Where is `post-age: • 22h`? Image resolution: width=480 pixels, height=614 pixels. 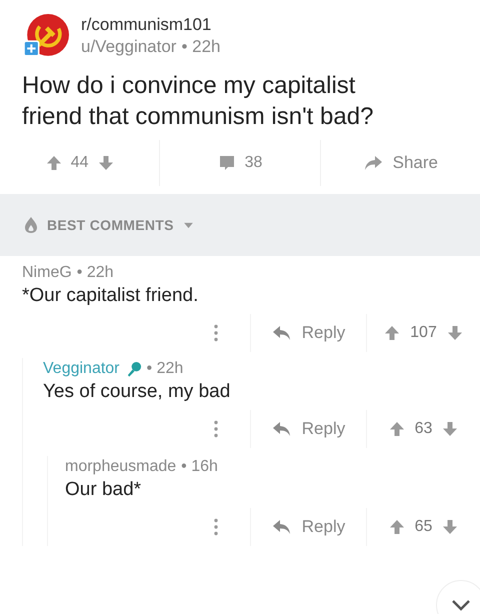 post-age: • 22h is located at coordinates (201, 47).